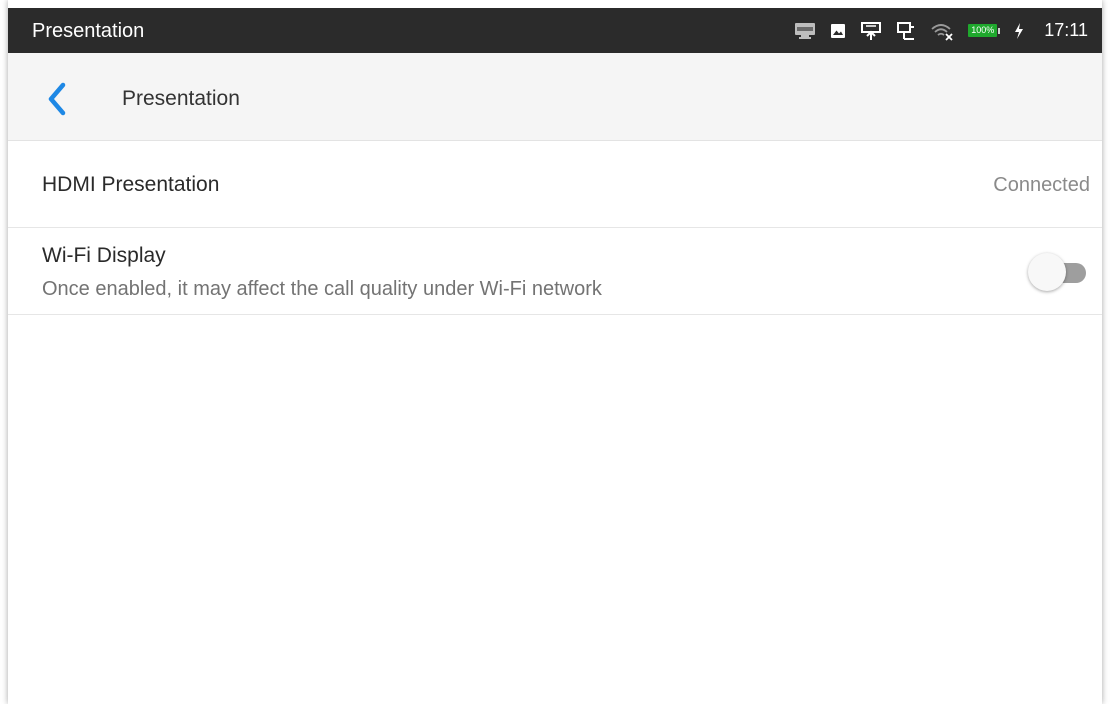  What do you see at coordinates (555, 30) in the screenshot?
I see `status-bar: Presentation 100% 17:11` at bounding box center [555, 30].